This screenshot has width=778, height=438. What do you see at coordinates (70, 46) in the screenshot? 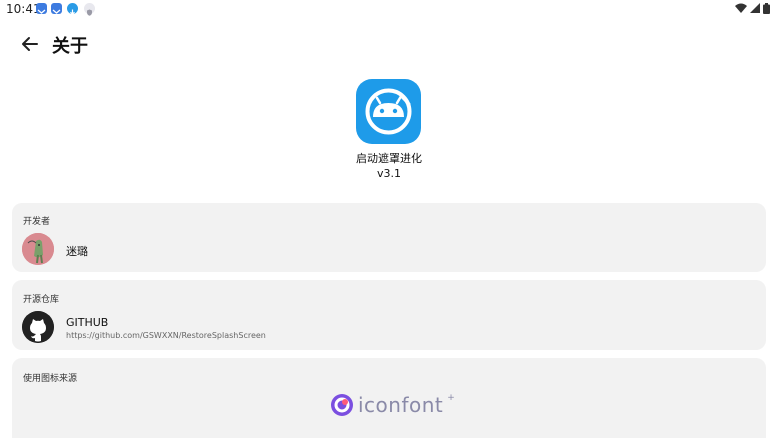
I see `page-title: 关于` at bounding box center [70, 46].